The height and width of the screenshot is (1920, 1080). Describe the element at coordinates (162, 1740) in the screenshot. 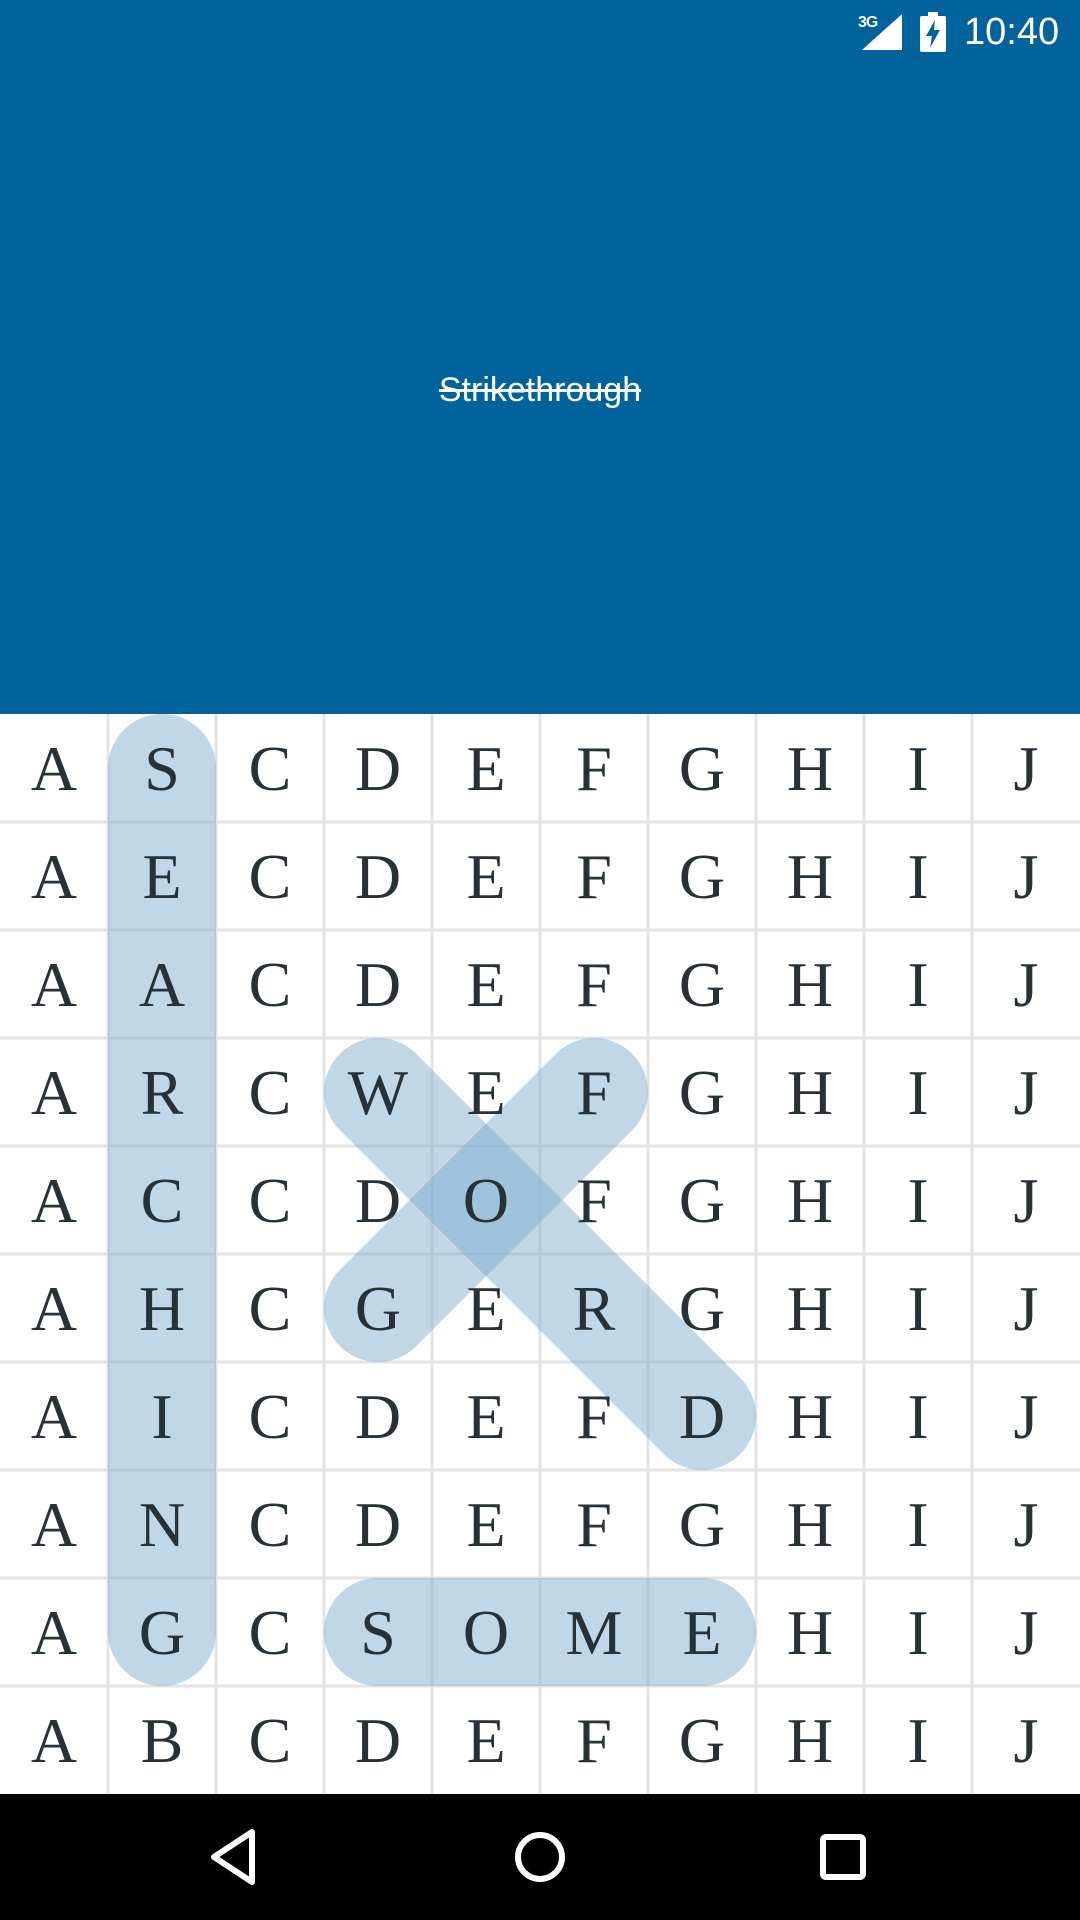

I see `letter-cell: B` at that location.